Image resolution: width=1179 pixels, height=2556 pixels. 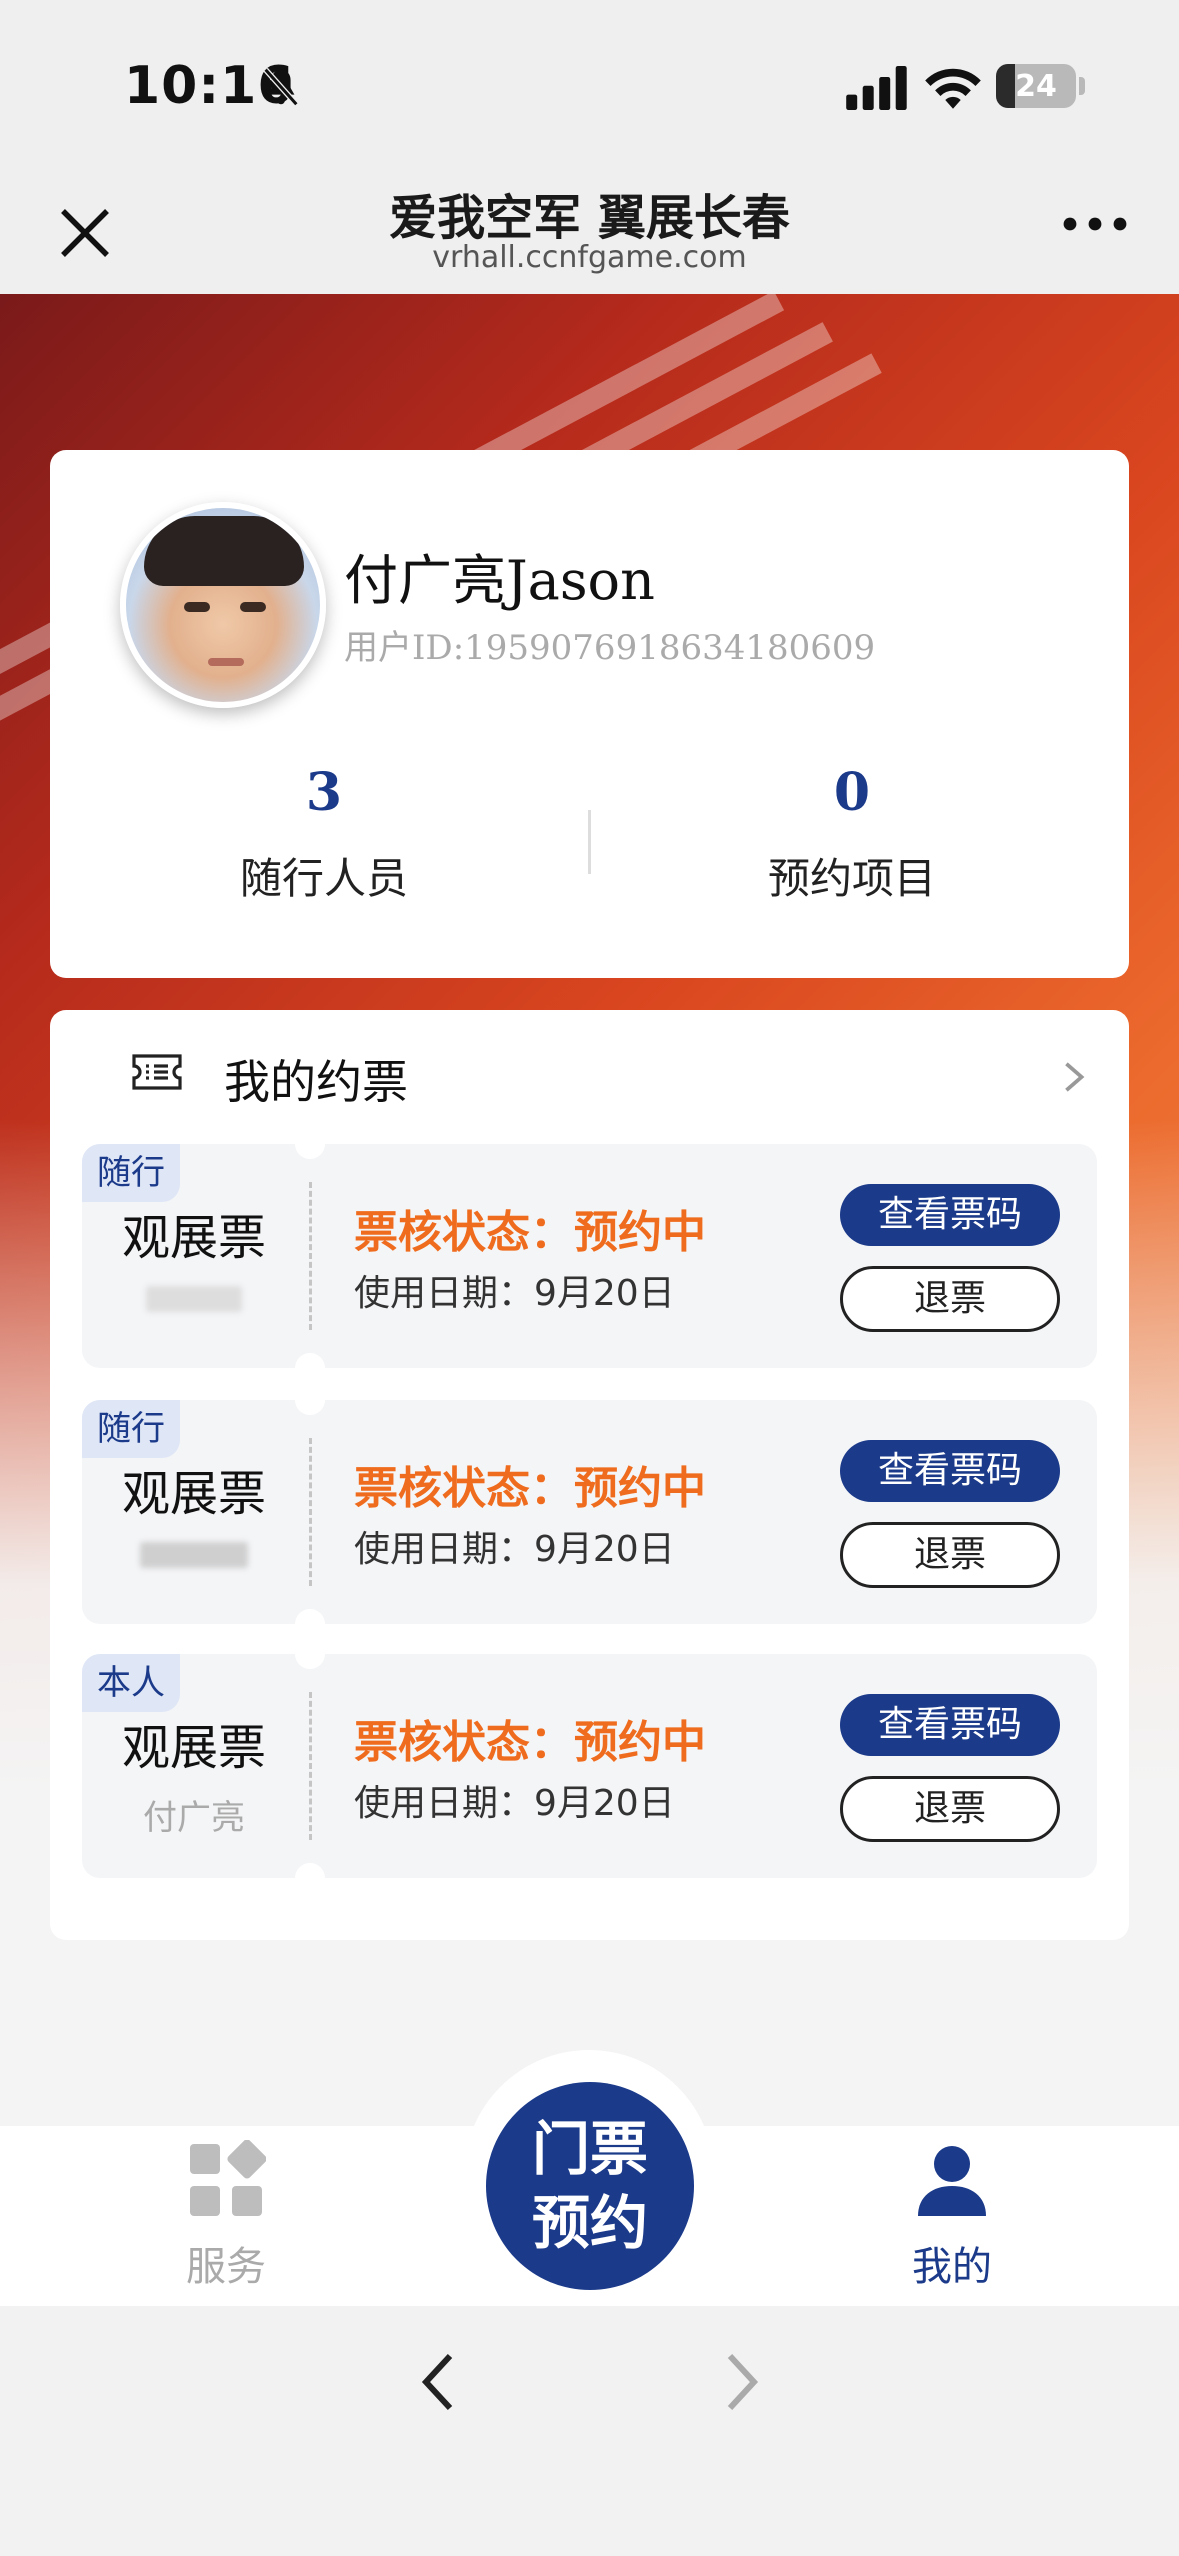 I want to click on browser-header: 爱我空军 翼展长春 vrhall.ccnfgame.com, so click(x=589, y=222).